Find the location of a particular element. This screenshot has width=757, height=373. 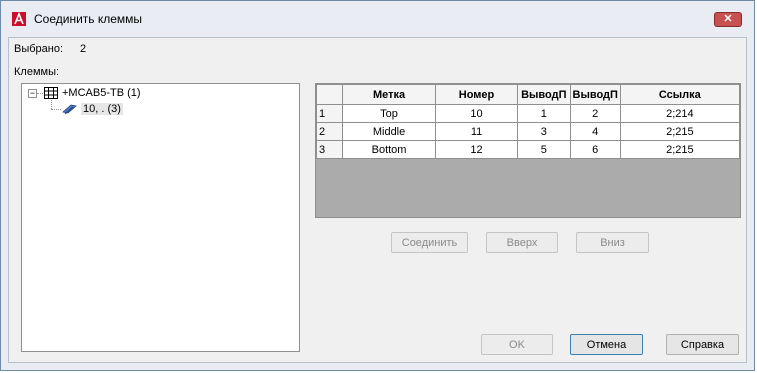

table-row: 2 Middle 11 3 4 2;215 is located at coordinates (528, 131).